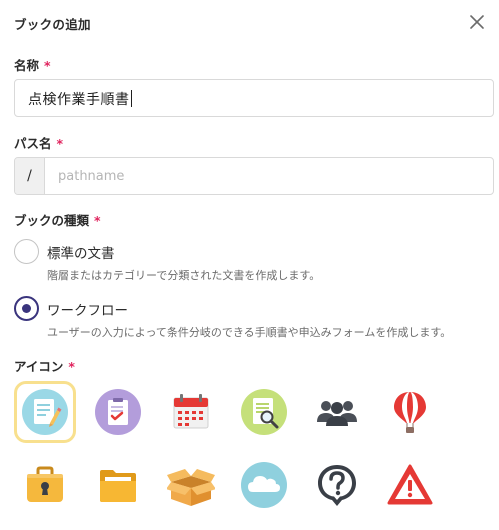 The image size is (499, 530). I want to click on radio-label-standard-document: 標準の文書, so click(81, 254).